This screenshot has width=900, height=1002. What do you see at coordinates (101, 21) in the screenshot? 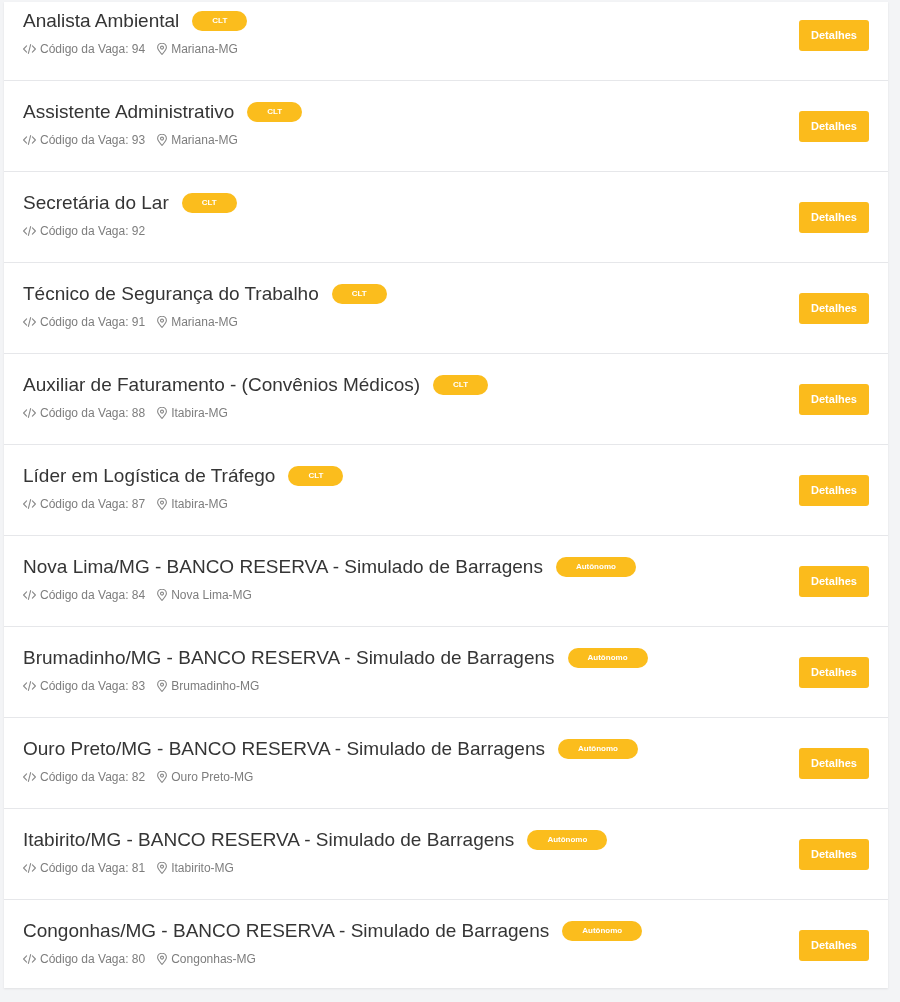
I see `job-title: Analista Ambiental` at bounding box center [101, 21].